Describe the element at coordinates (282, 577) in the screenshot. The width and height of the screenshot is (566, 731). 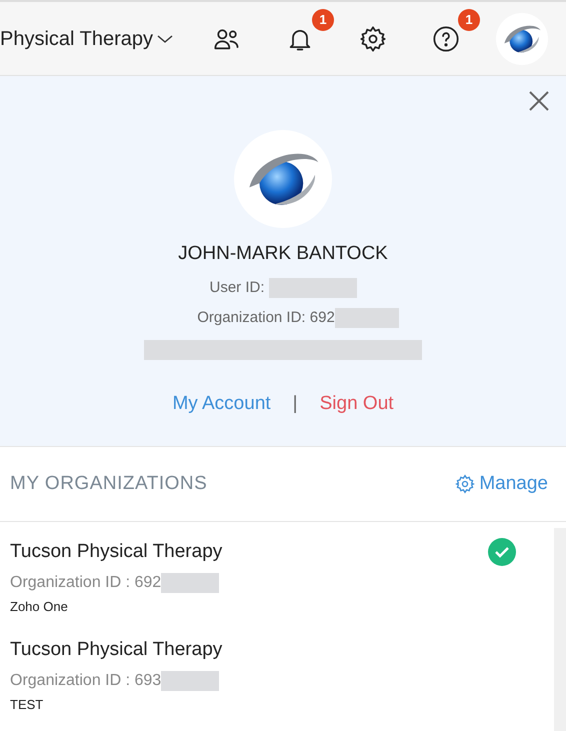
I see `organization-item: Tucson Physical Therapy Organization ID : 692 Zoho One` at that location.